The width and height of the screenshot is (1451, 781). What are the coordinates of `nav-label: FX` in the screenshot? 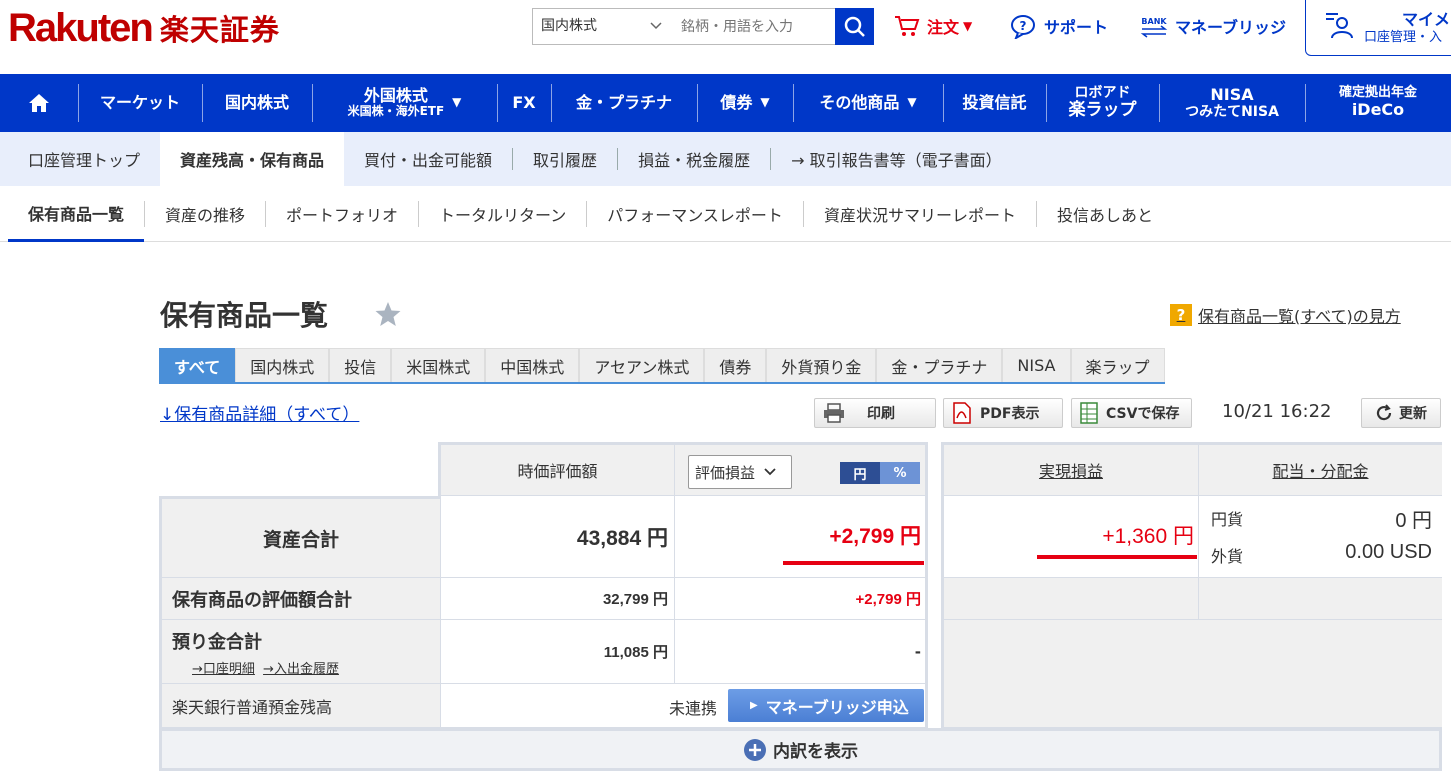 It's located at (524, 102).